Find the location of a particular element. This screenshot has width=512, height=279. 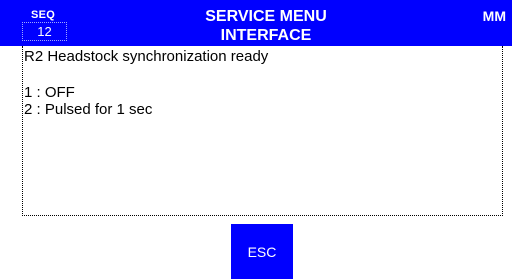

option-off: 1 : OFF is located at coordinates (49, 92).